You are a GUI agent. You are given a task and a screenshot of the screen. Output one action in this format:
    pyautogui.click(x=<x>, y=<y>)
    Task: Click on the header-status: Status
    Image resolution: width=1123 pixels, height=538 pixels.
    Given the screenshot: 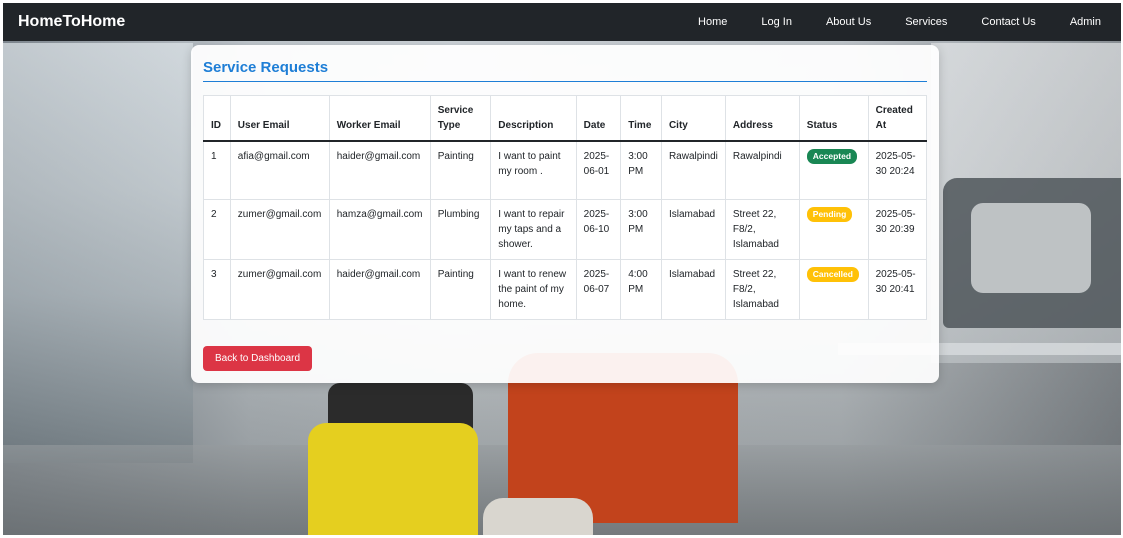 What is the action you would take?
    pyautogui.click(x=833, y=118)
    